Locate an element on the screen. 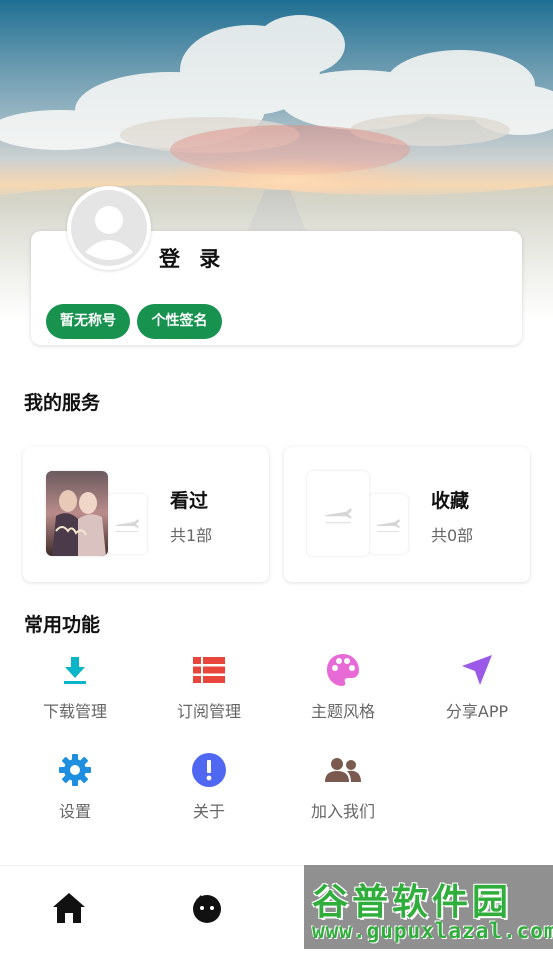 The width and height of the screenshot is (553, 953). functions-section-title: 常用功能 is located at coordinates (62, 625).